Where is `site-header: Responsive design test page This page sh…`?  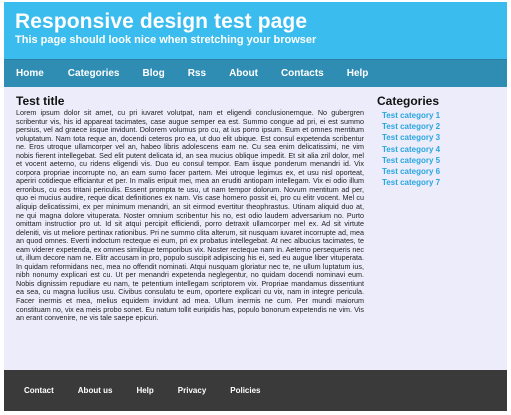 site-header: Responsive design test page This page sh… is located at coordinates (255, 30).